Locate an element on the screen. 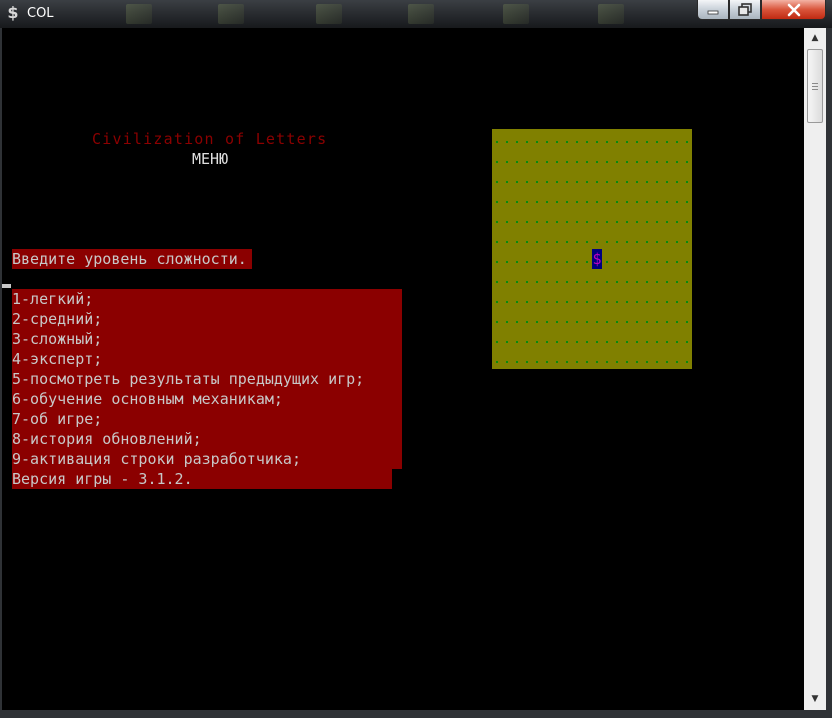 This screenshot has height=718, width=832. menu-option-dev-console: 9-активация строки разработчика; is located at coordinates (156, 459).